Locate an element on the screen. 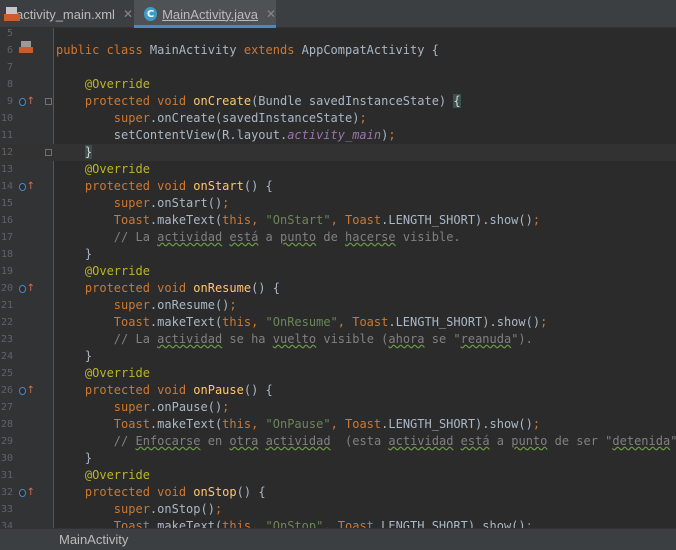 This screenshot has height=550, width=676. line-number: 8 is located at coordinates (9, 84).